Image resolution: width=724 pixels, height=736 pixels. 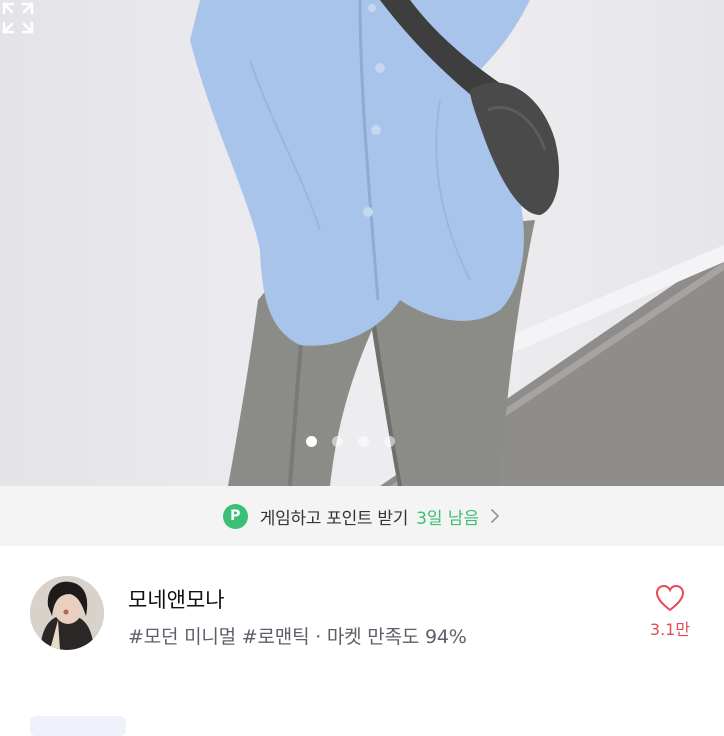 What do you see at coordinates (495, 516) in the screenshot?
I see `chevron-right-icon` at bounding box center [495, 516].